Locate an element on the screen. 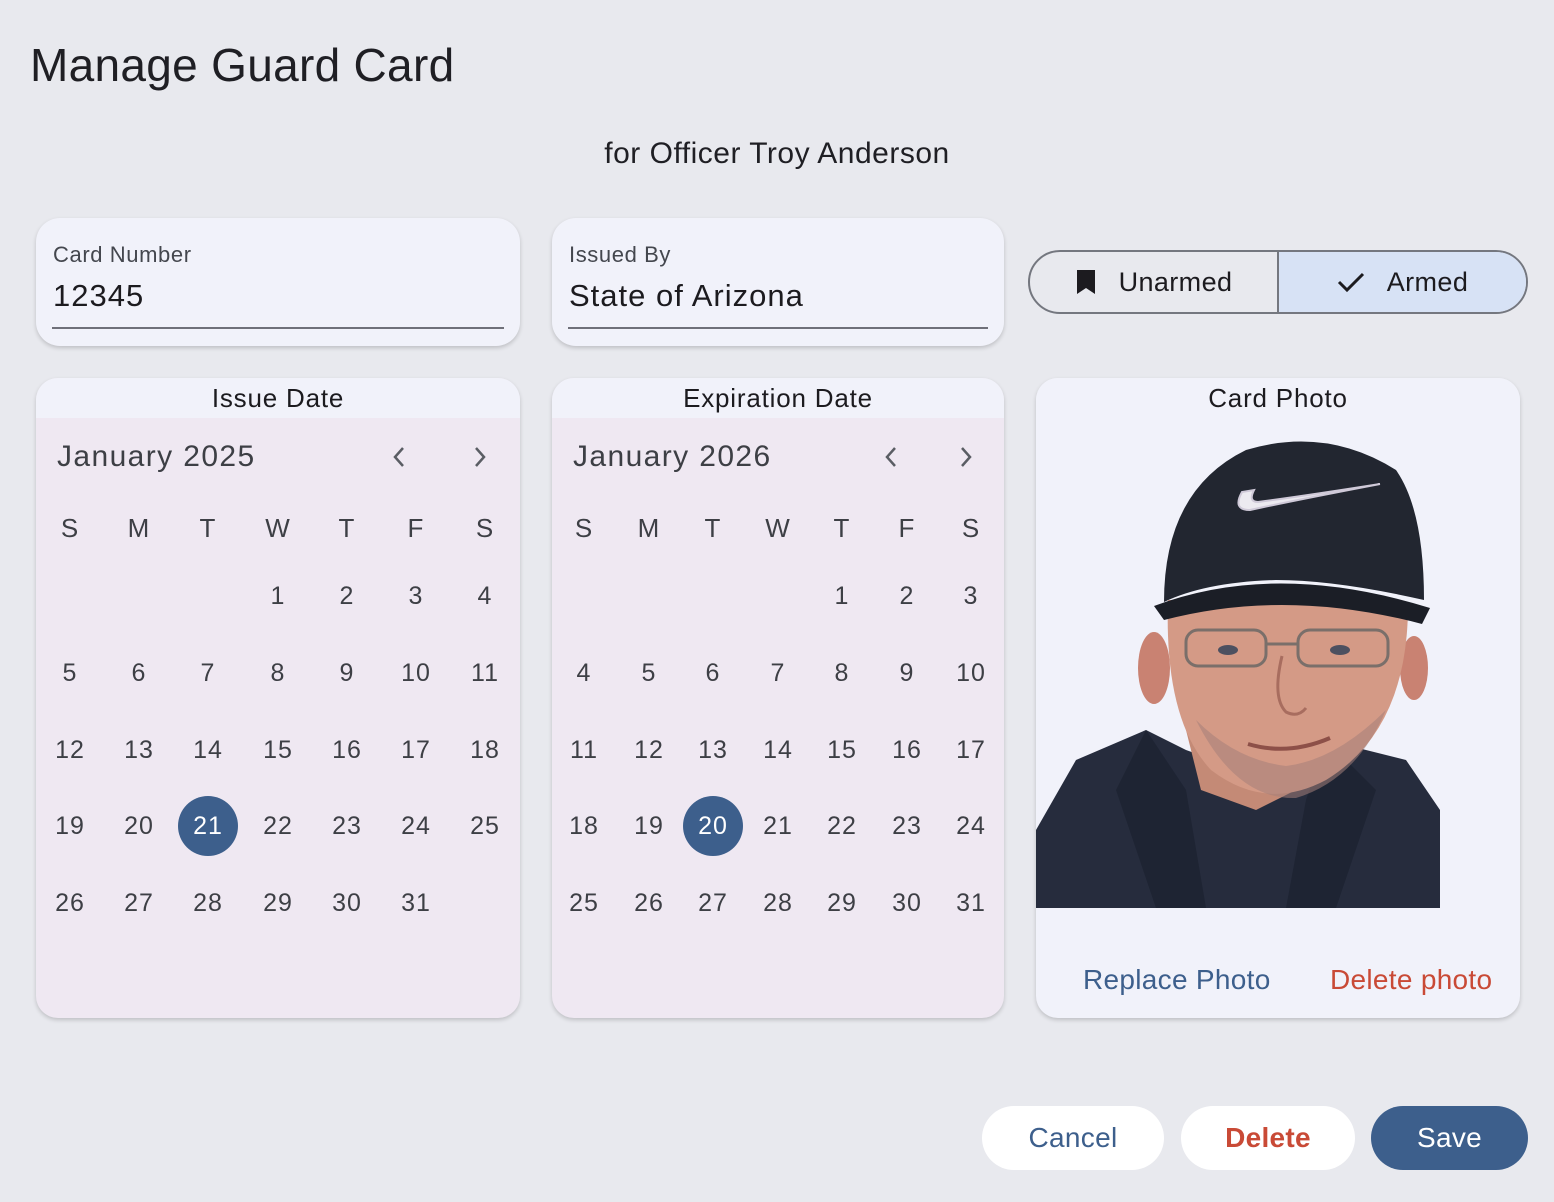 The width and height of the screenshot is (1554, 1202). calendar-day: 20 is located at coordinates (139, 826).